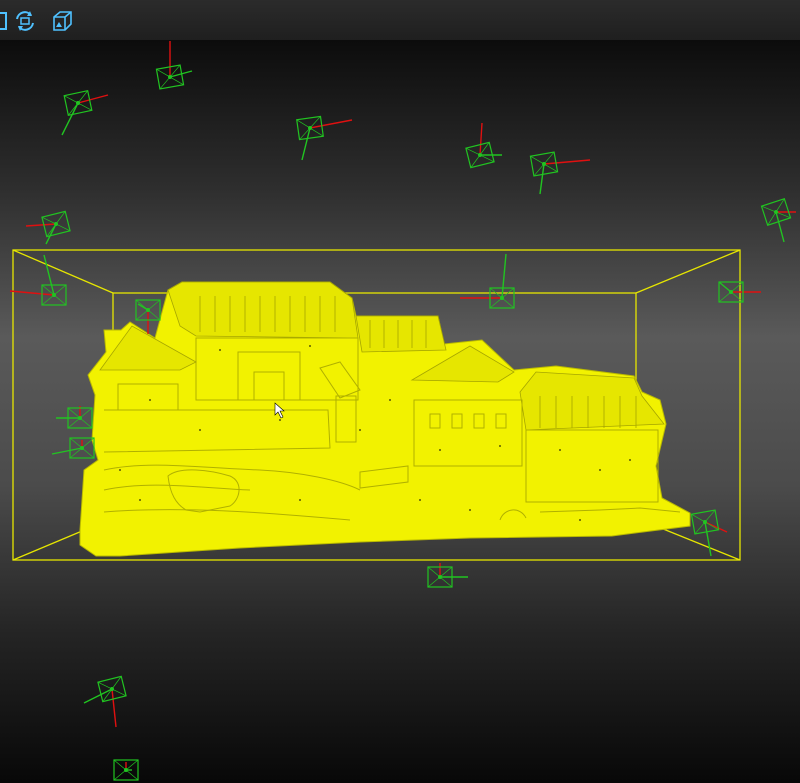 Image resolution: width=800 pixels, height=783 pixels. I want to click on roof-main, so click(263, 310).